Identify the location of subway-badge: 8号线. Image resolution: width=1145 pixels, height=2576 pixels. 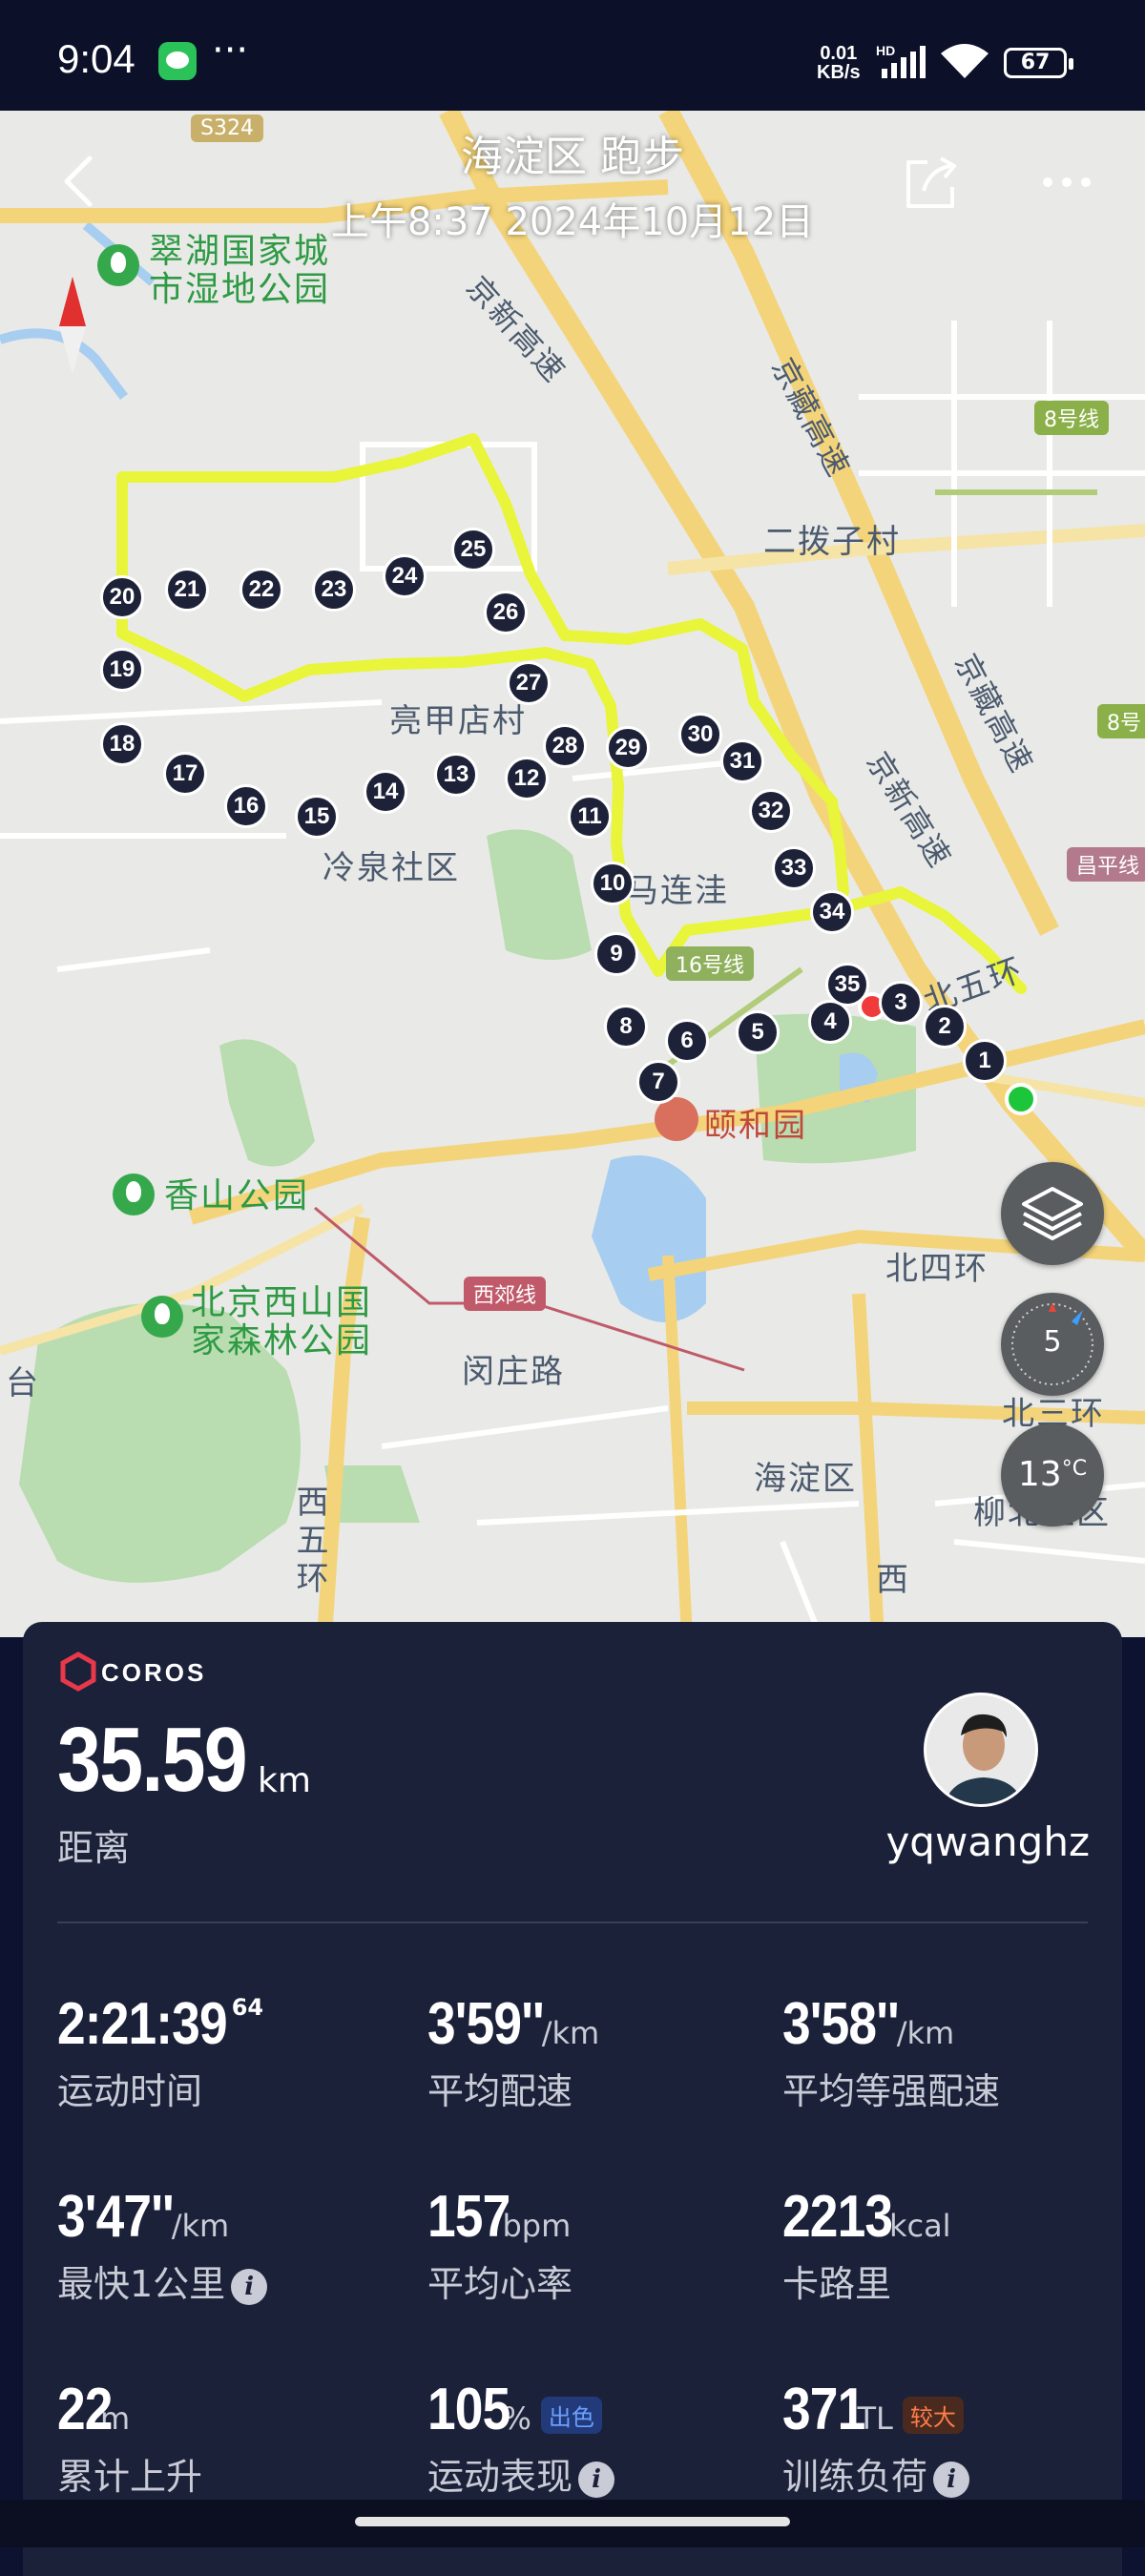
(1071, 418).